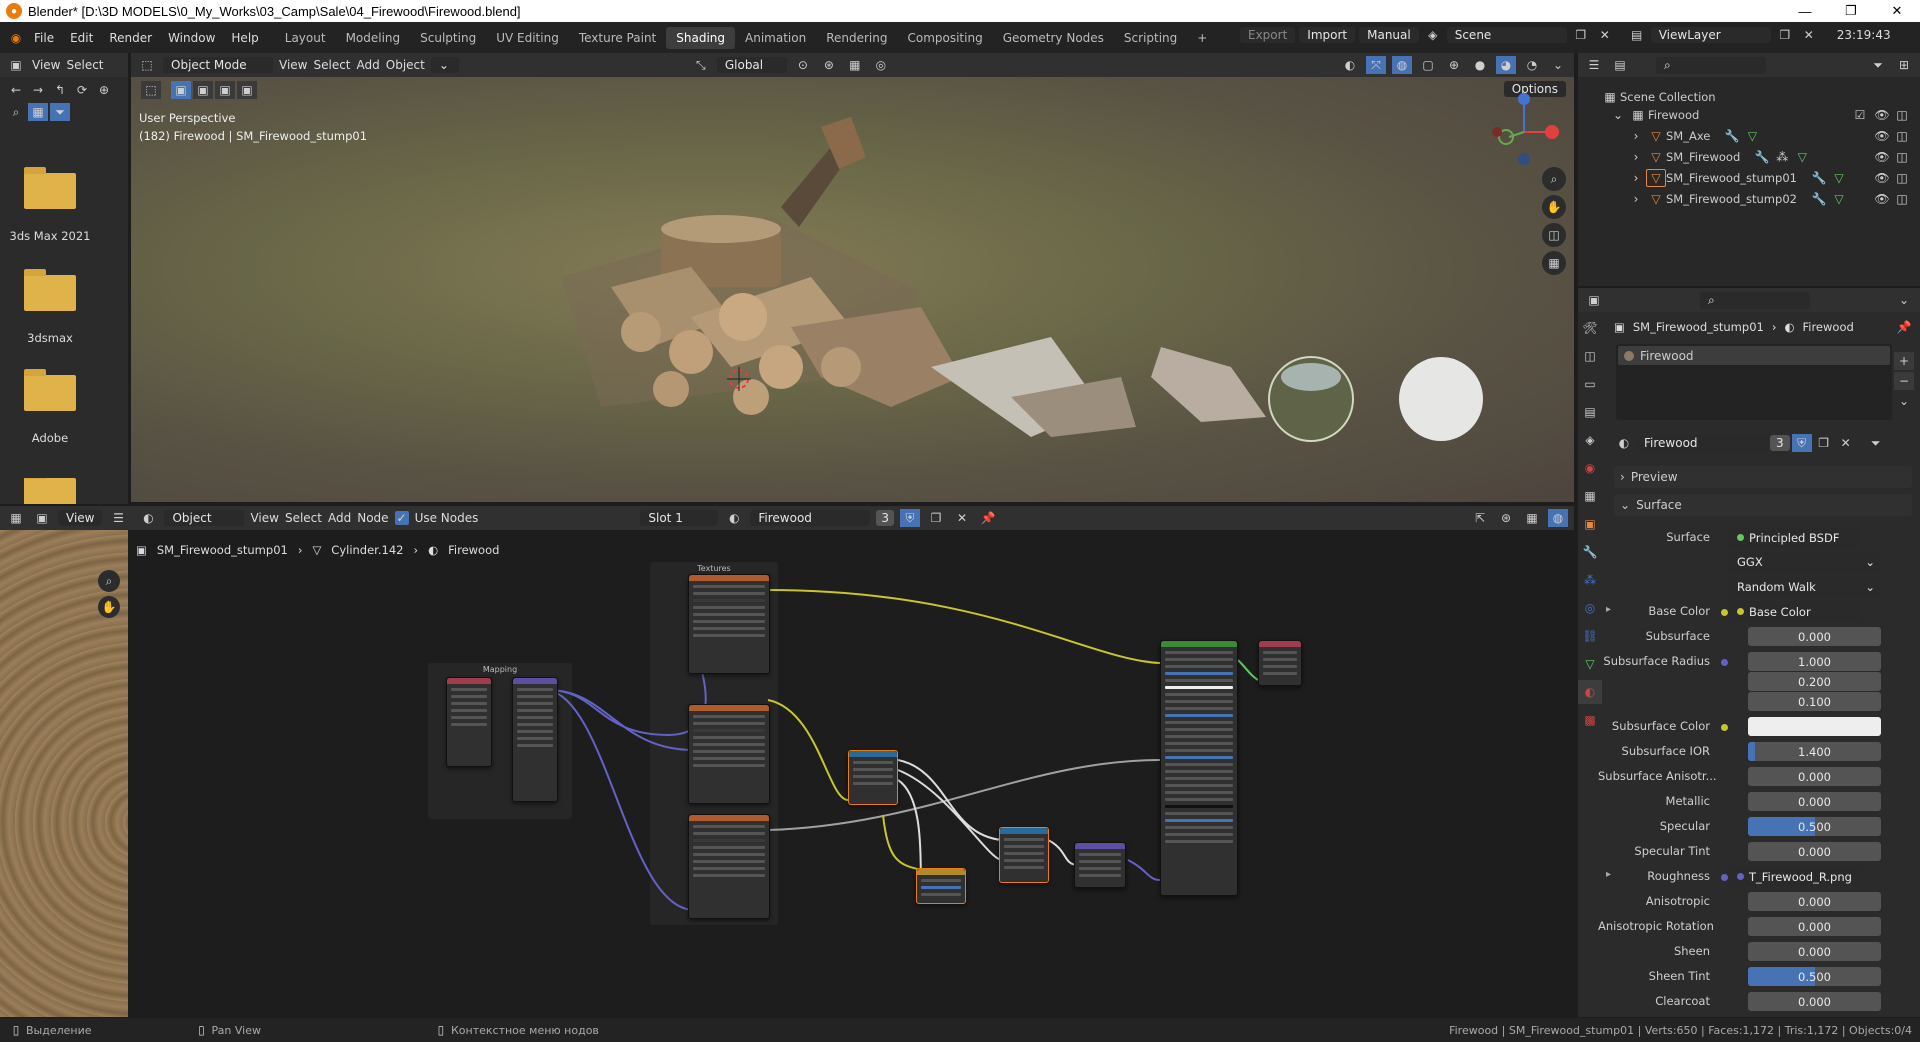 The height and width of the screenshot is (1042, 1920). I want to click on remove-slot-icon: −, so click(1904, 381).